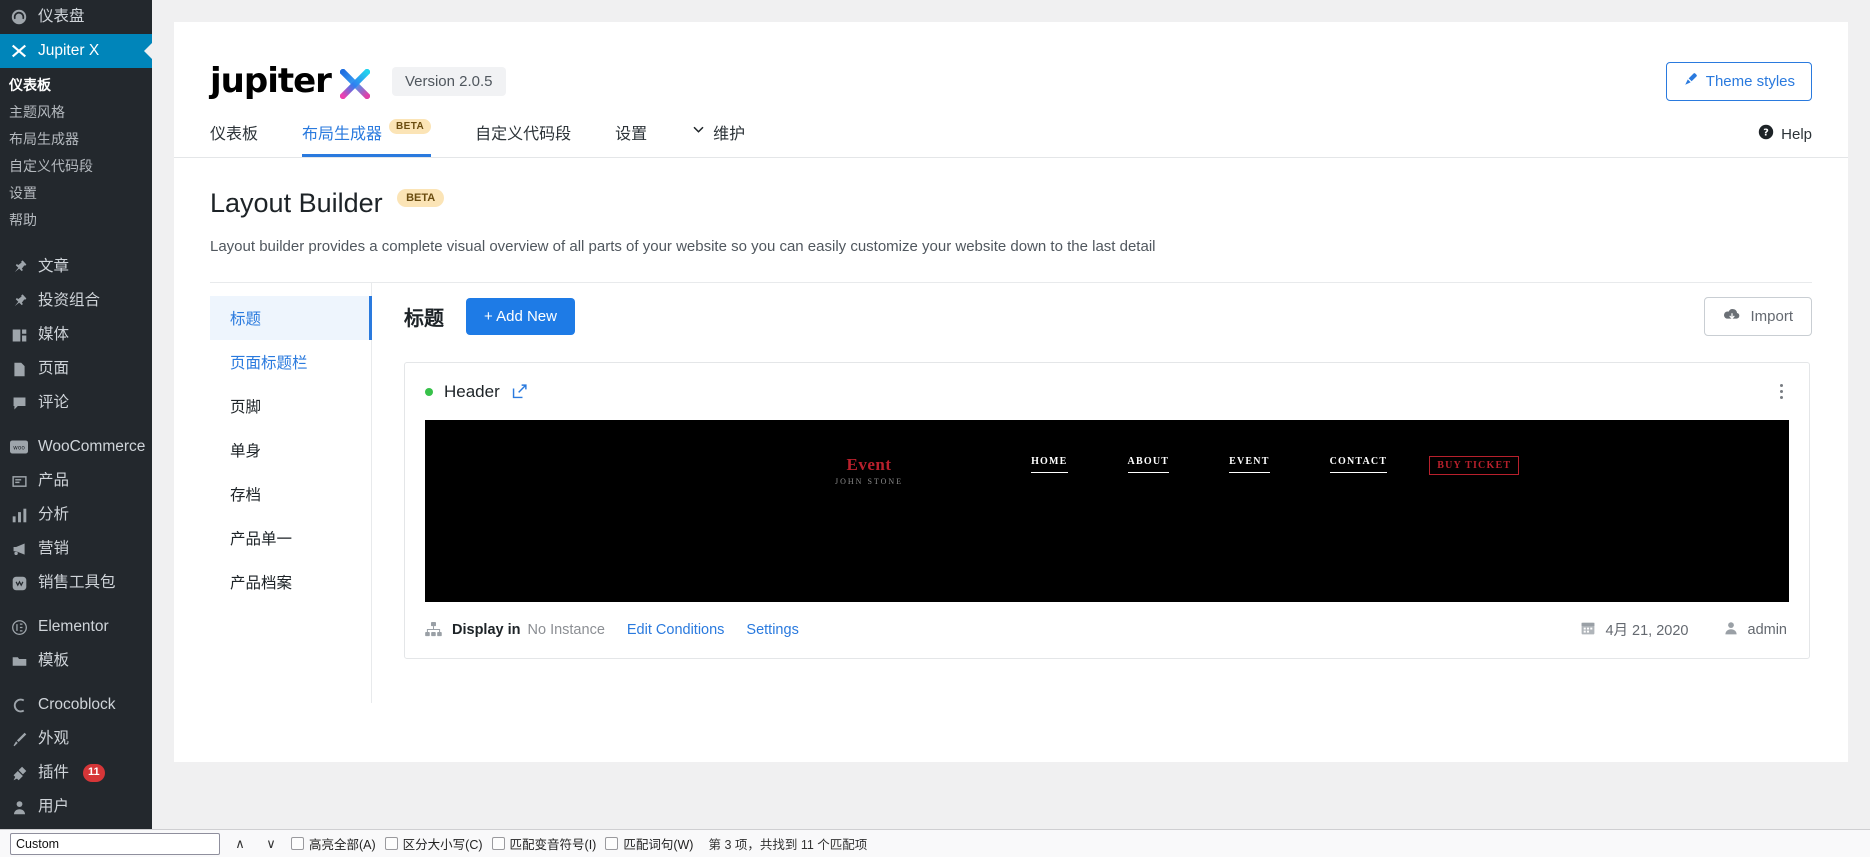  Describe the element at coordinates (76, 481) in the screenshot. I see `sidebar-item-products: 产品` at that location.